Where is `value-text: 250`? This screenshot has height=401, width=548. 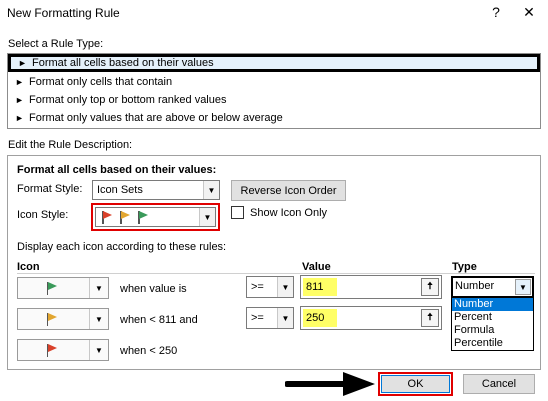 value-text: 250 is located at coordinates (320, 318).